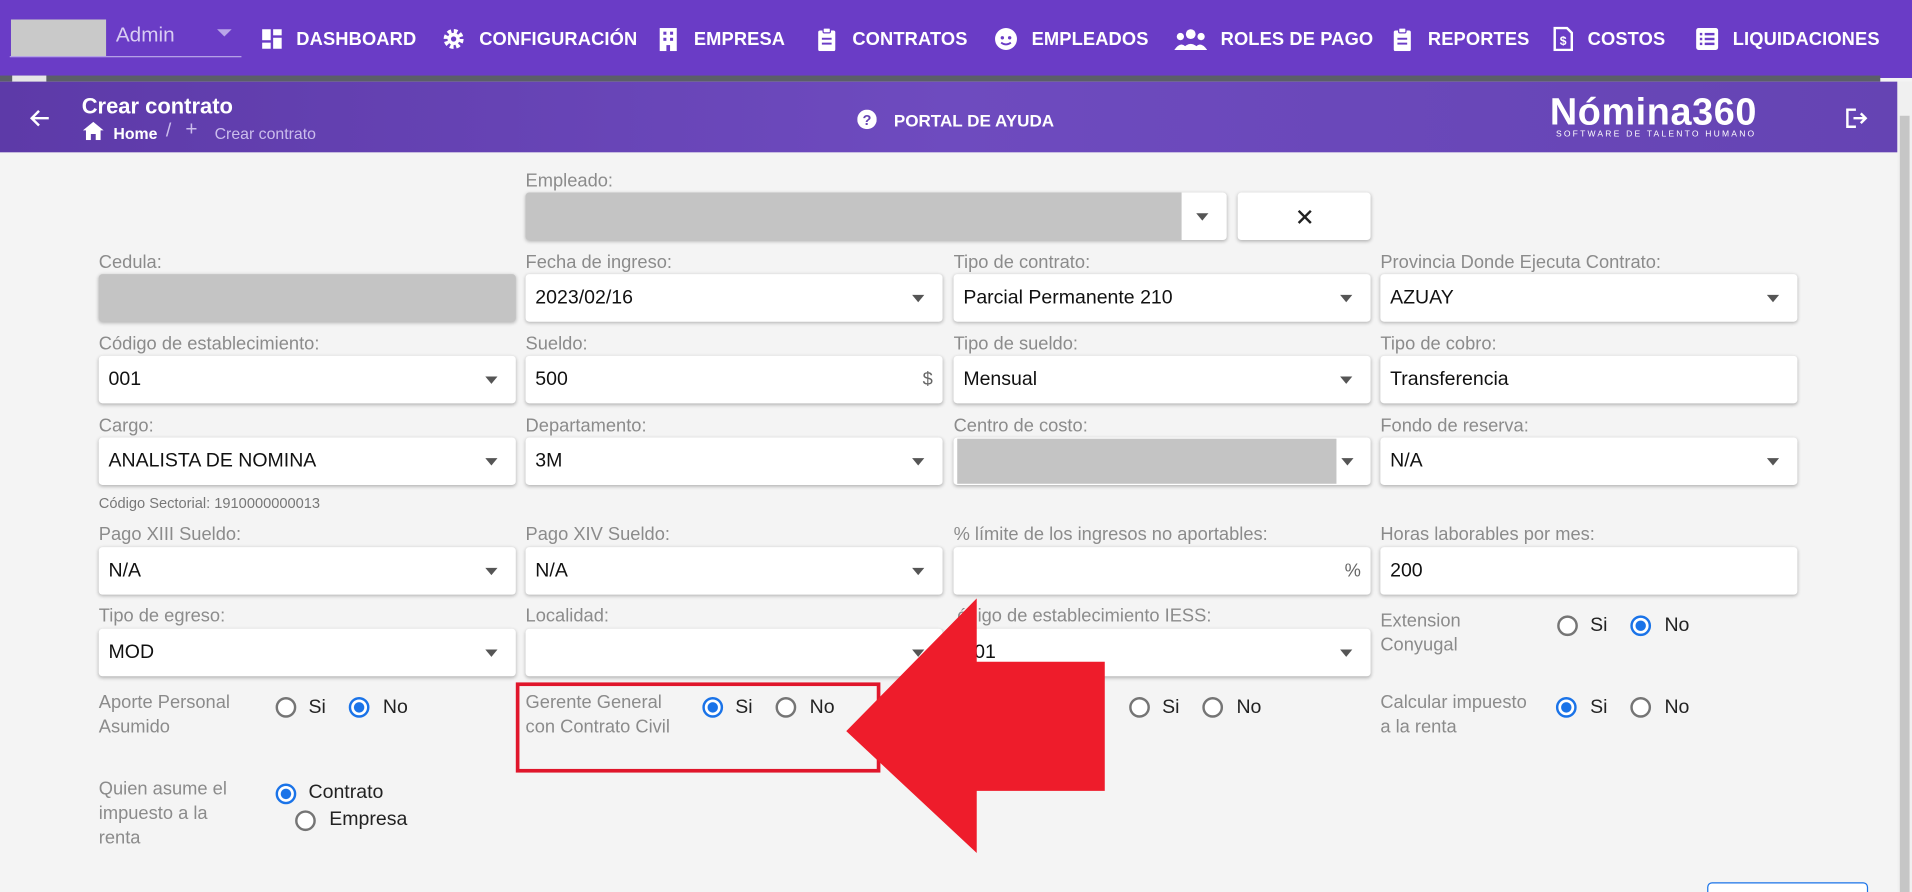  Describe the element at coordinates (209, 344) in the screenshot. I see `codigo-establecimiento-label: Código de establecimiento:` at that location.